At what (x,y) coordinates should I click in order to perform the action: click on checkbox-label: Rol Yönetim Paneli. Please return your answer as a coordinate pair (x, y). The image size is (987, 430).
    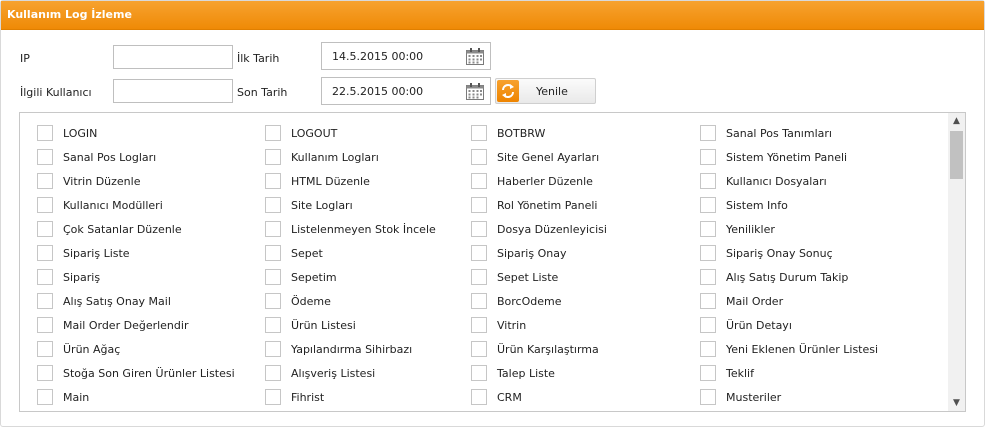
    Looking at the image, I should click on (547, 205).